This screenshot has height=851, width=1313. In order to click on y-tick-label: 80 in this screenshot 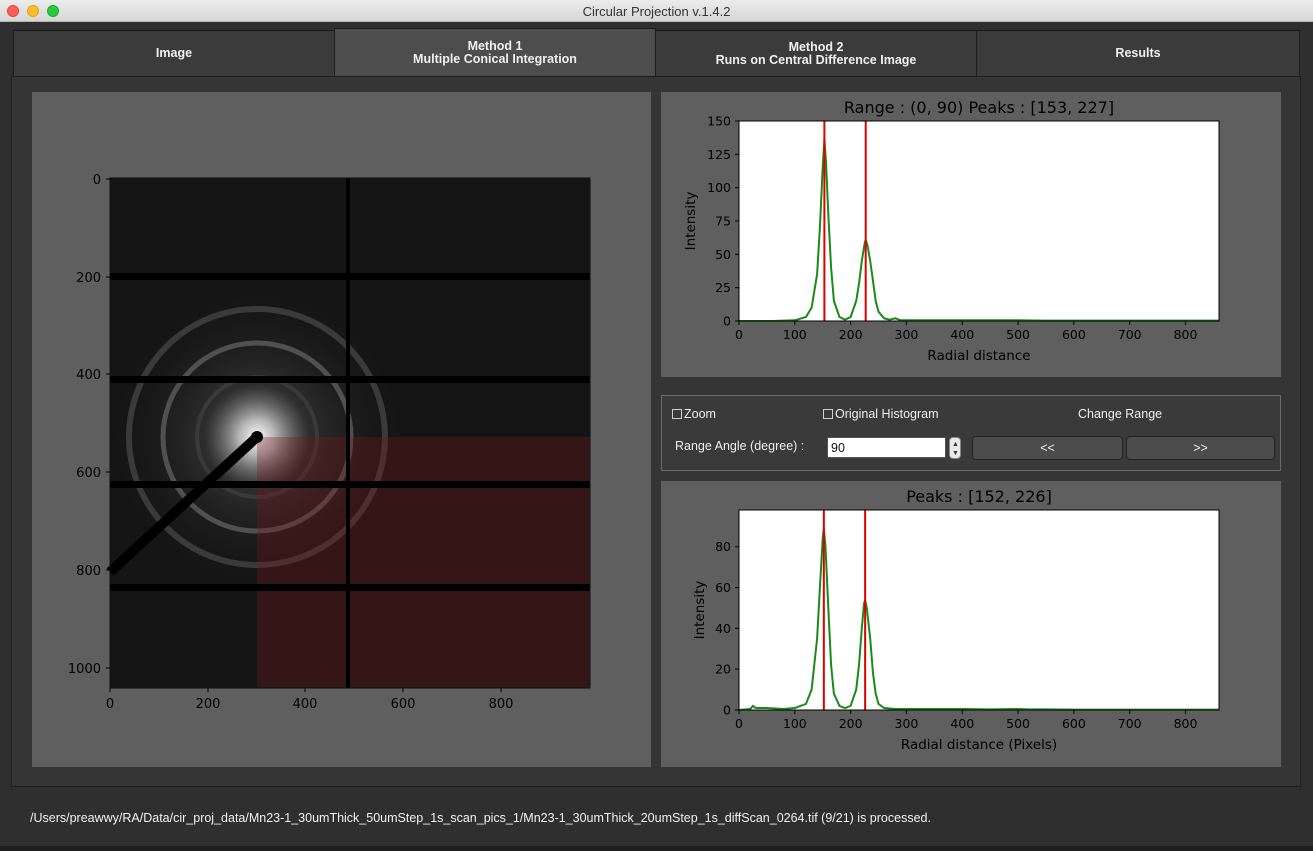, I will do `click(723, 546)`.